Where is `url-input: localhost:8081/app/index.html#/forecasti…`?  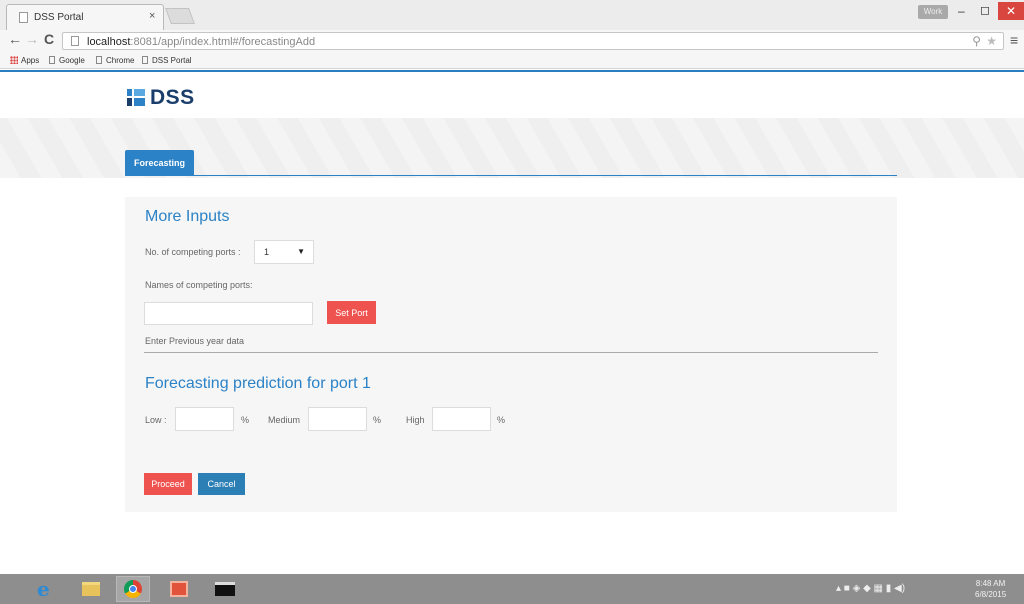 url-input: localhost:8081/app/index.html#/forecasti… is located at coordinates (533, 41).